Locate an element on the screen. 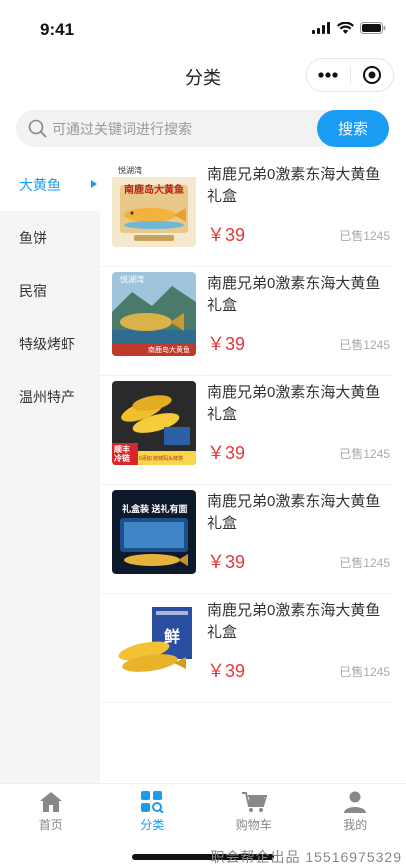 This screenshot has width=406, height=867. category-icon is located at coordinates (152, 802).